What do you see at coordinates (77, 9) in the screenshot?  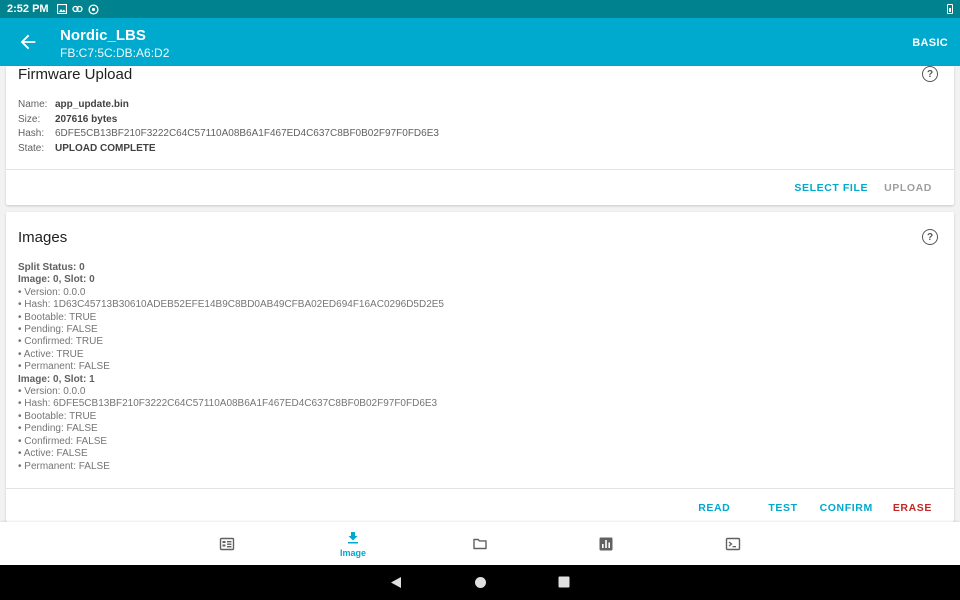 I see `link-notification-icon` at bounding box center [77, 9].